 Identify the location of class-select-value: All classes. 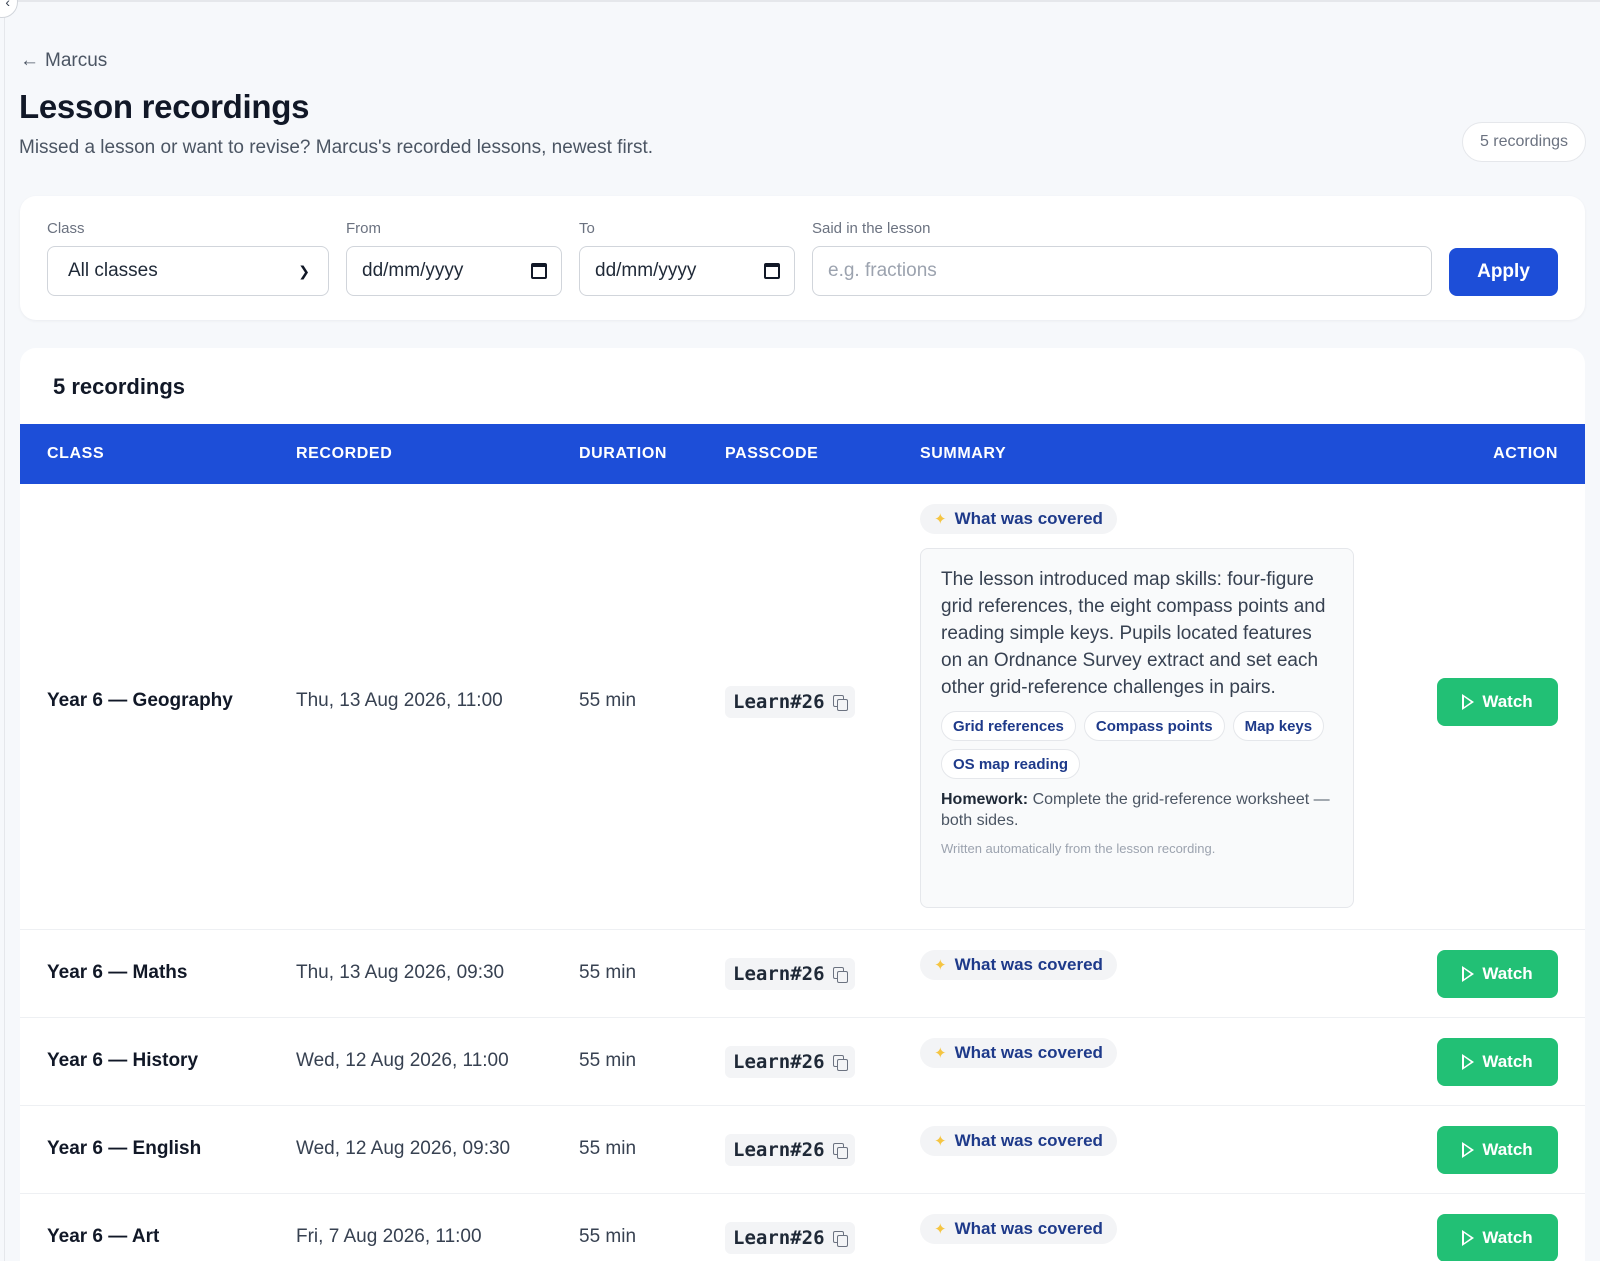
(113, 270).